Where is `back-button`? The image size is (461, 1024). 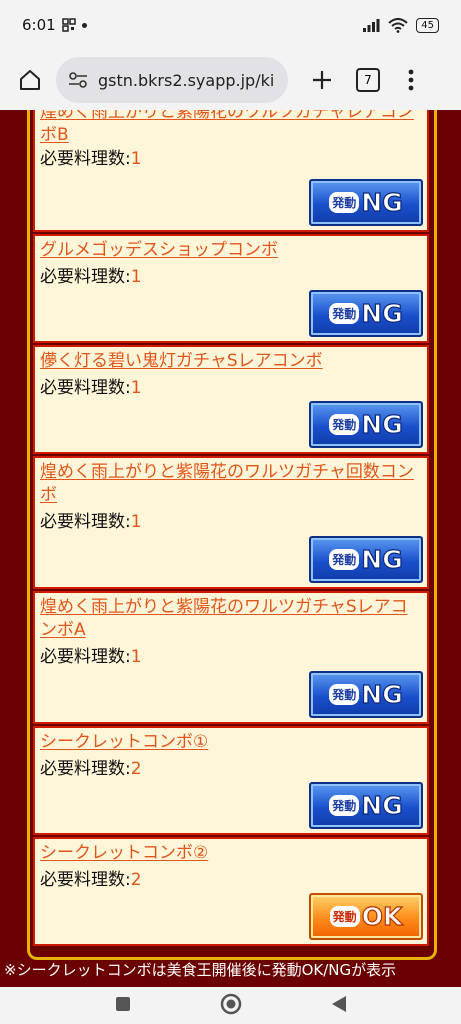 back-button is located at coordinates (339, 1006).